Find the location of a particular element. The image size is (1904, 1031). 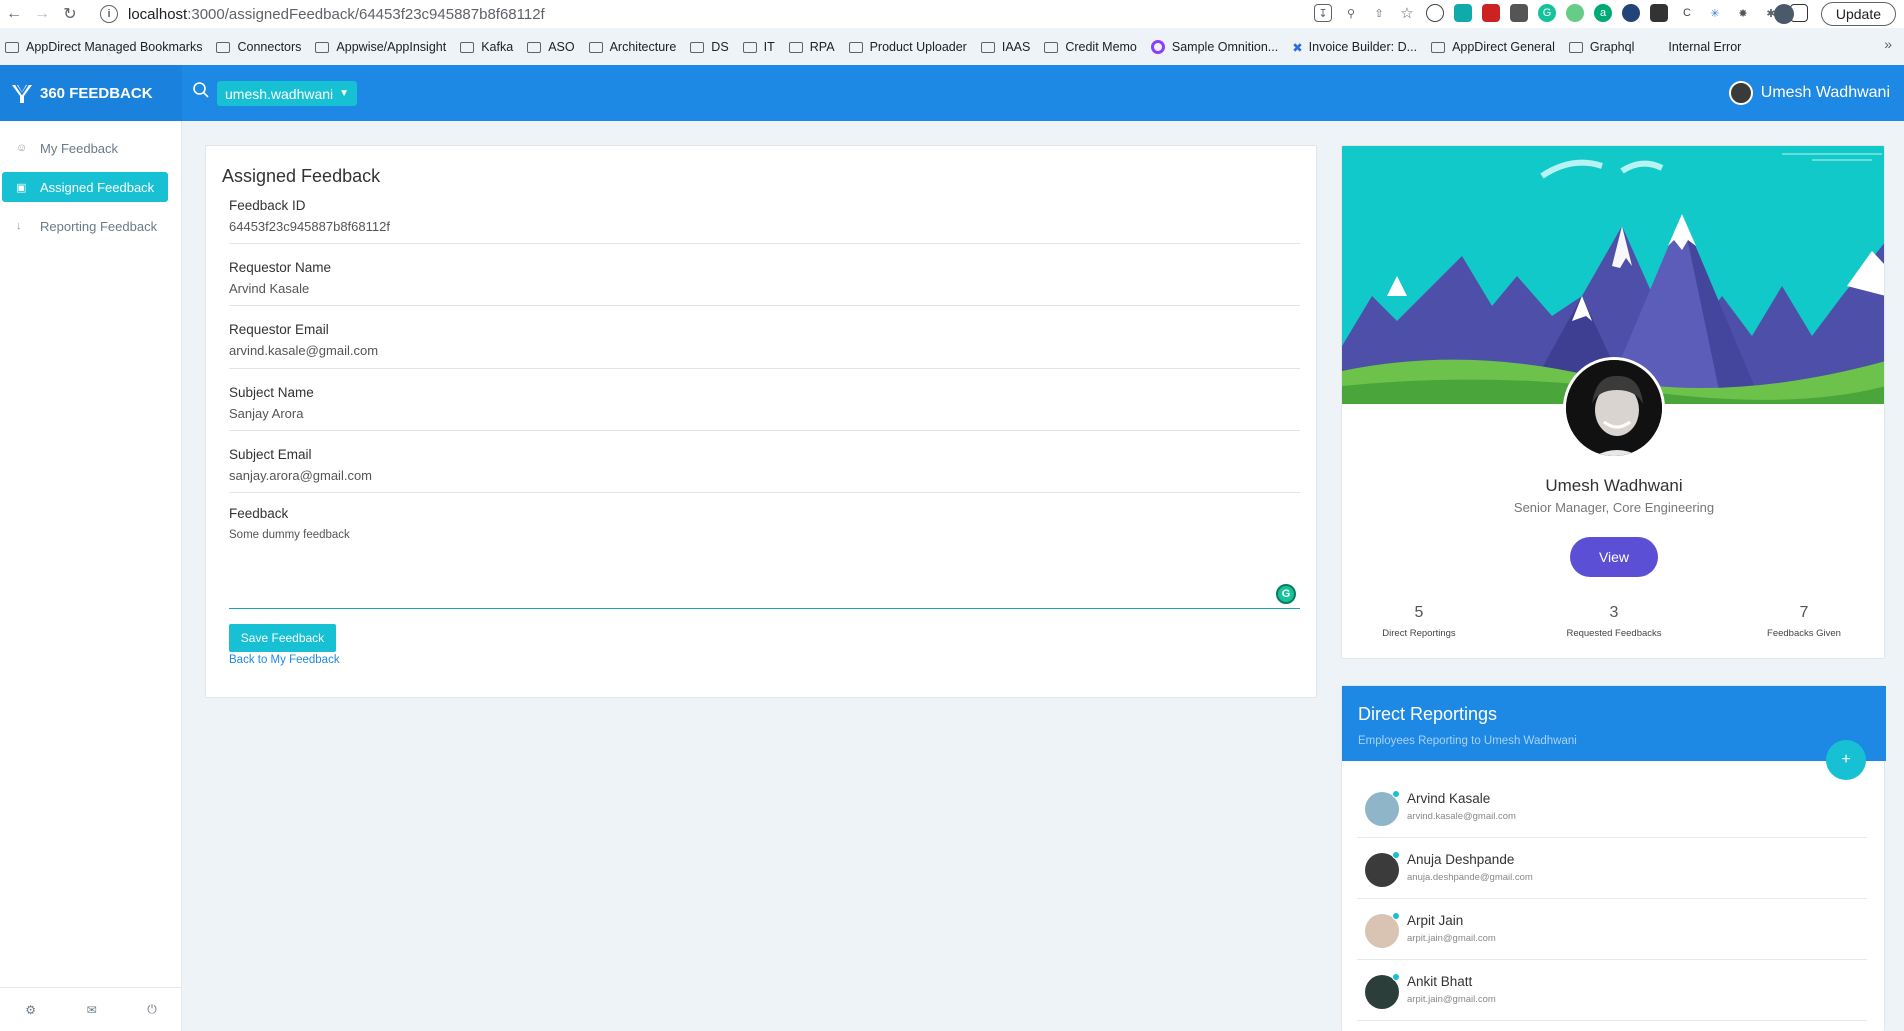

profile-role: Senior Manager, Core Engineering is located at coordinates (1614, 507).